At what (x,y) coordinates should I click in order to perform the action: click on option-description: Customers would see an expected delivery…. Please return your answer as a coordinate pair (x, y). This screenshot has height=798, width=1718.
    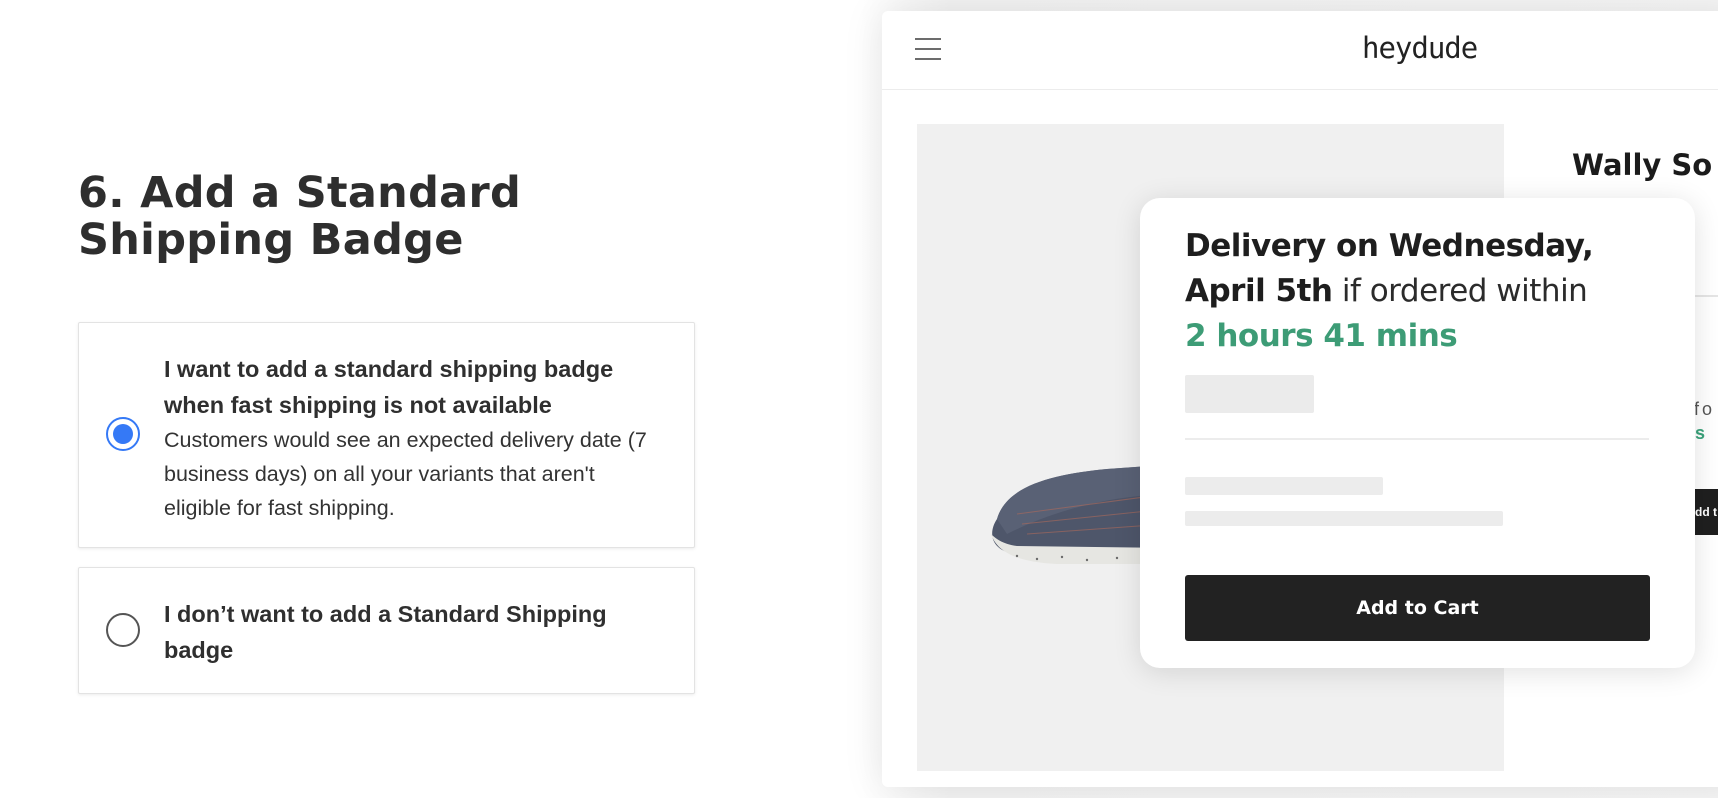
    Looking at the image, I should click on (405, 474).